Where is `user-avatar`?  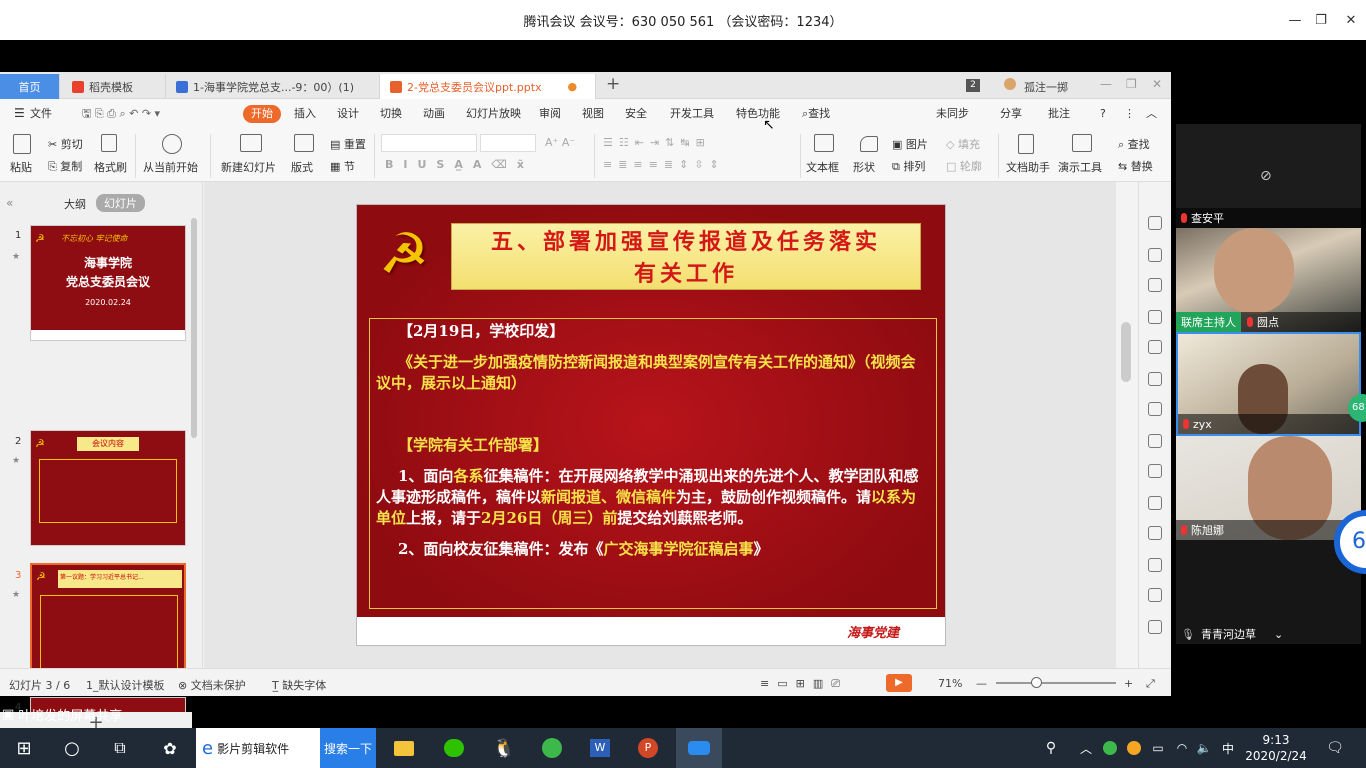
user-avatar is located at coordinates (1010, 84).